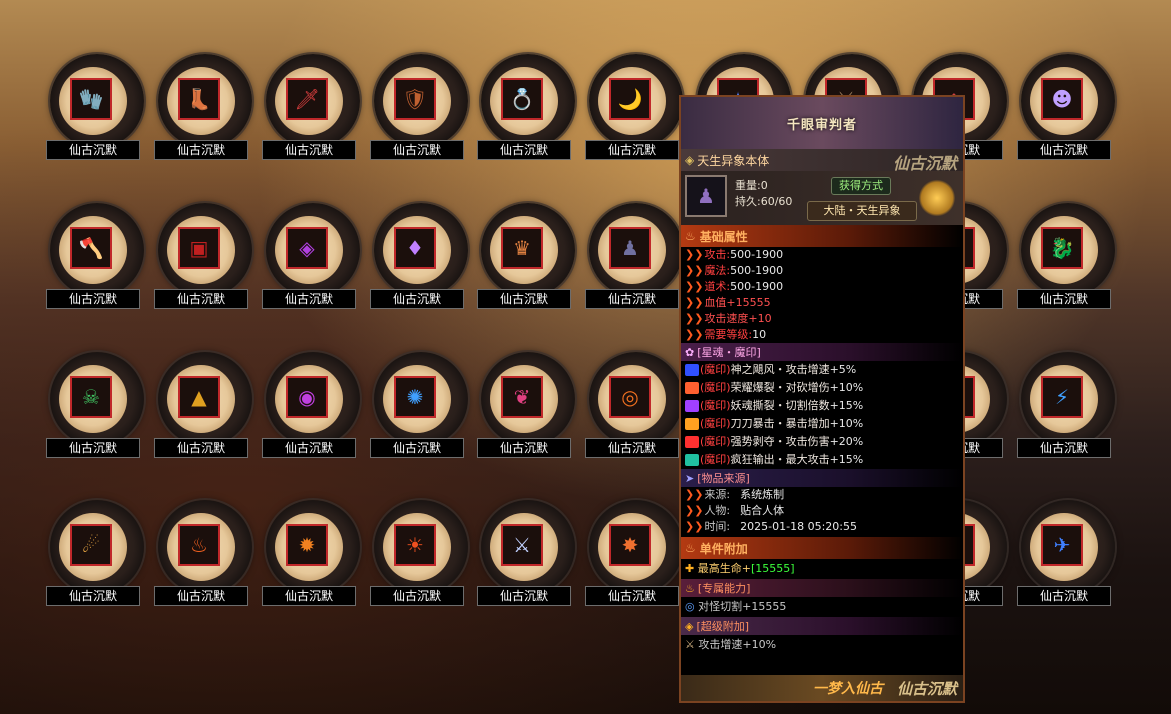 The height and width of the screenshot is (714, 1171). What do you see at coordinates (199, 545) in the screenshot?
I see `item-frame: ♨` at bounding box center [199, 545].